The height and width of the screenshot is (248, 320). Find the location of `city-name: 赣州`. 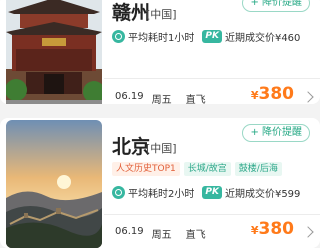

city-name: 赣州 is located at coordinates (131, 13).